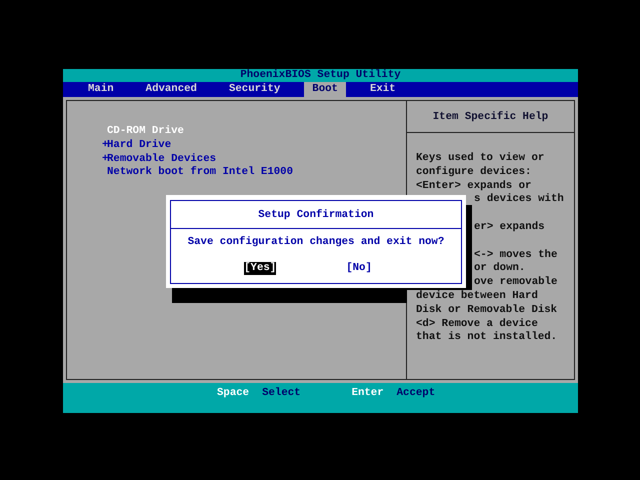  I want to click on dialog-button: [No], so click(359, 268).